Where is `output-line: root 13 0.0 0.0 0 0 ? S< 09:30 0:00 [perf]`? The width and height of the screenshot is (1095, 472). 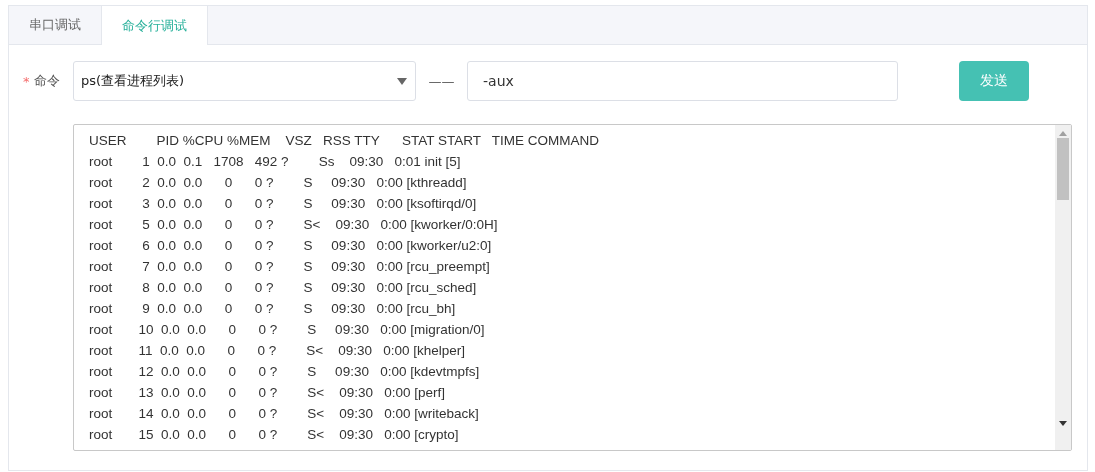
output-line: root 13 0.0 0.0 0 0 ? S< 09:30 0:00 [perf] is located at coordinates (267, 393).